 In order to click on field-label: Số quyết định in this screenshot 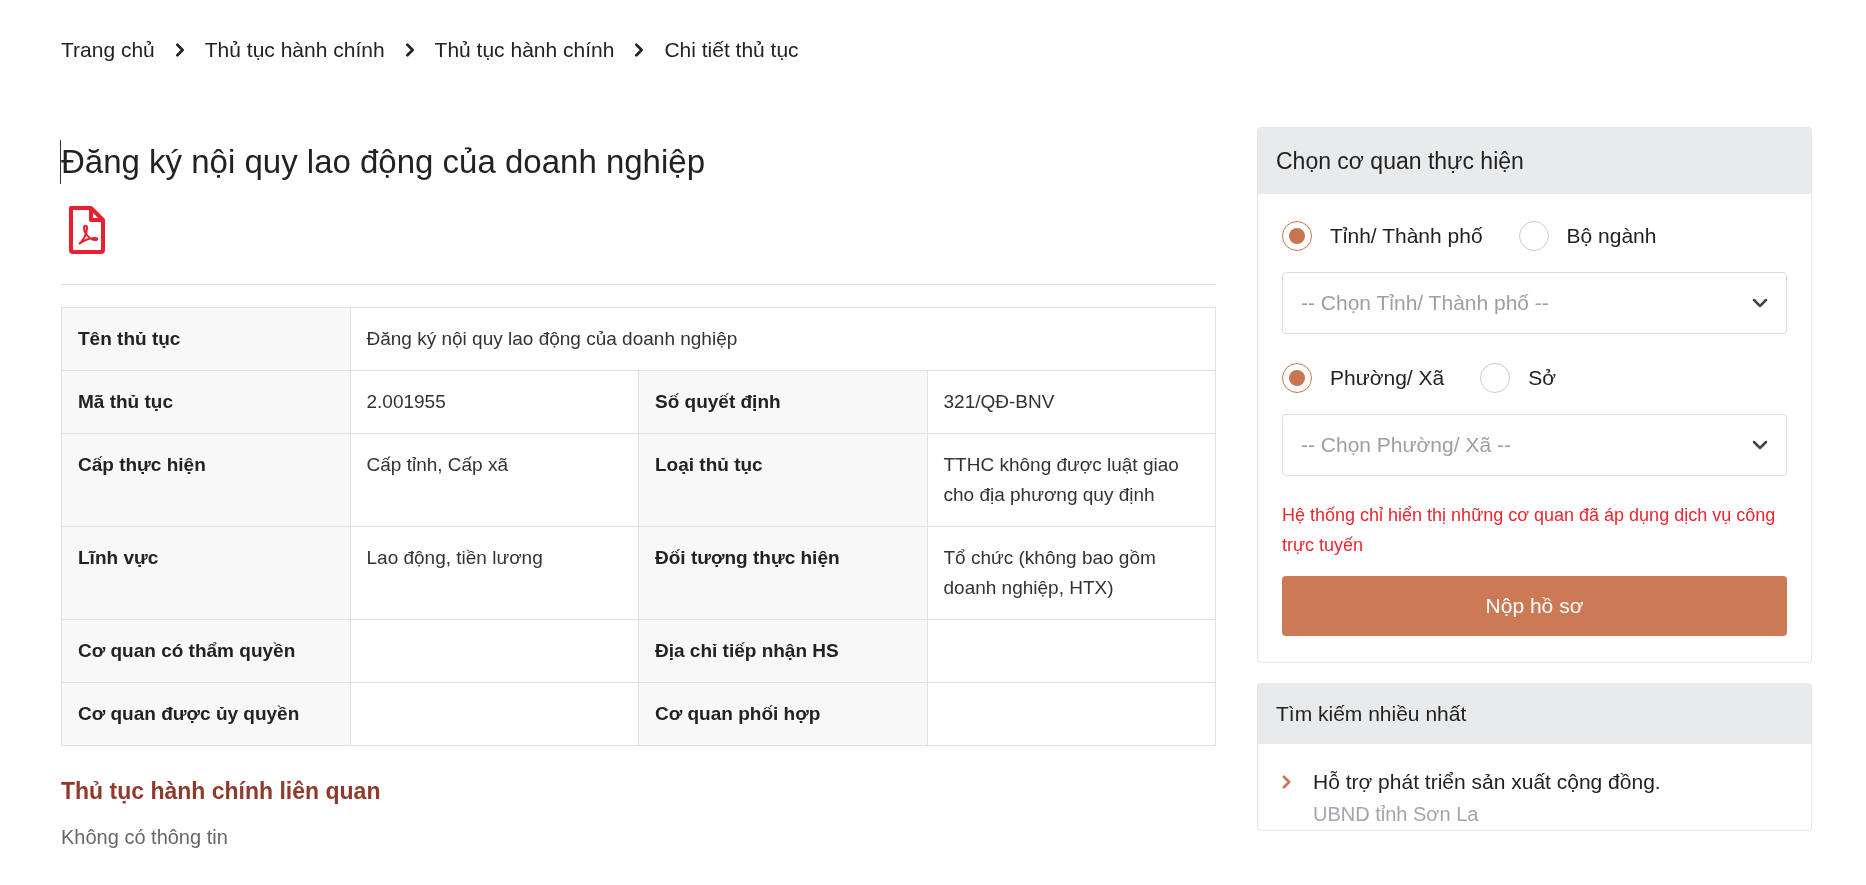, I will do `click(718, 401)`.